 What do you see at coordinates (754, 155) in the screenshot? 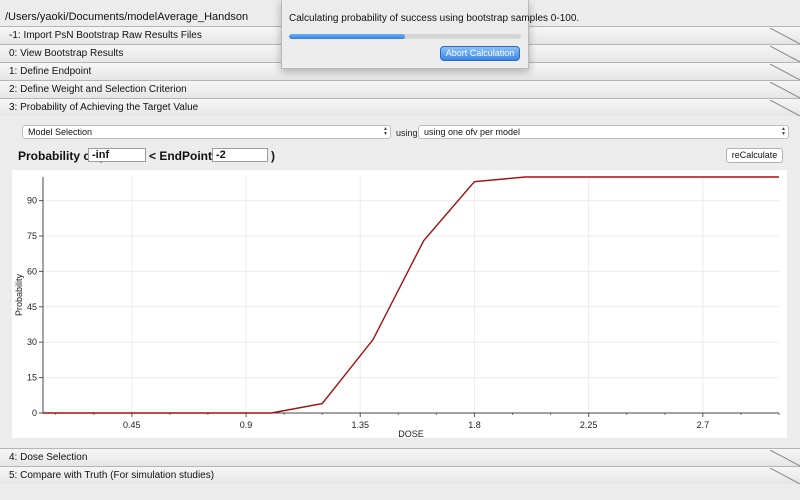
I see `recalculate-button: reCalculate` at bounding box center [754, 155].